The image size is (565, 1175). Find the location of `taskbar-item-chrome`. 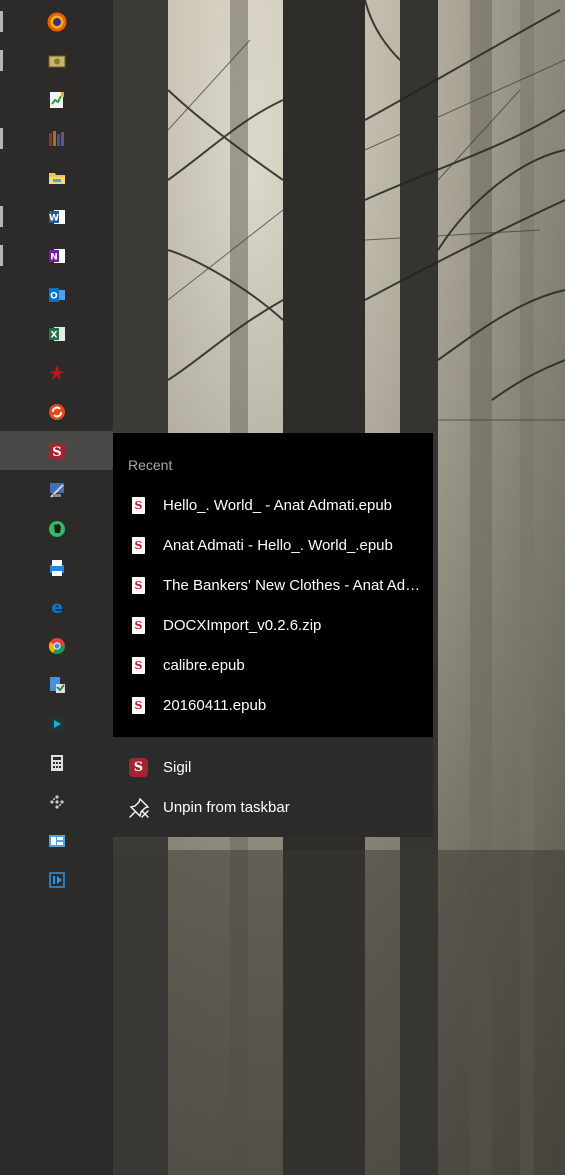

taskbar-item-chrome is located at coordinates (56, 645).